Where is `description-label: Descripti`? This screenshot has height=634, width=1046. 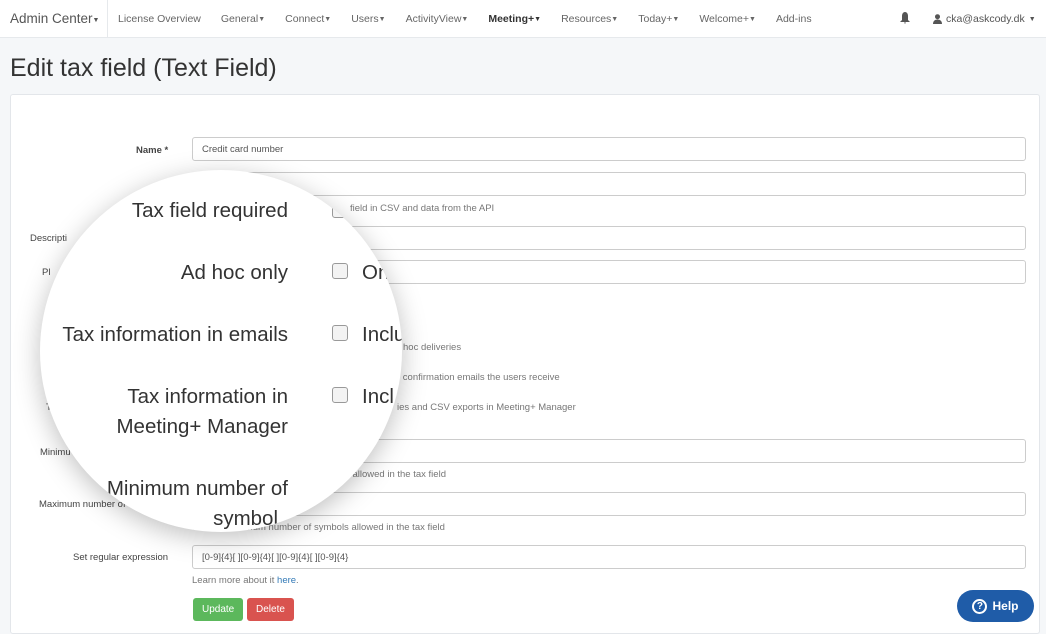
description-label: Descripti is located at coordinates (48, 238).